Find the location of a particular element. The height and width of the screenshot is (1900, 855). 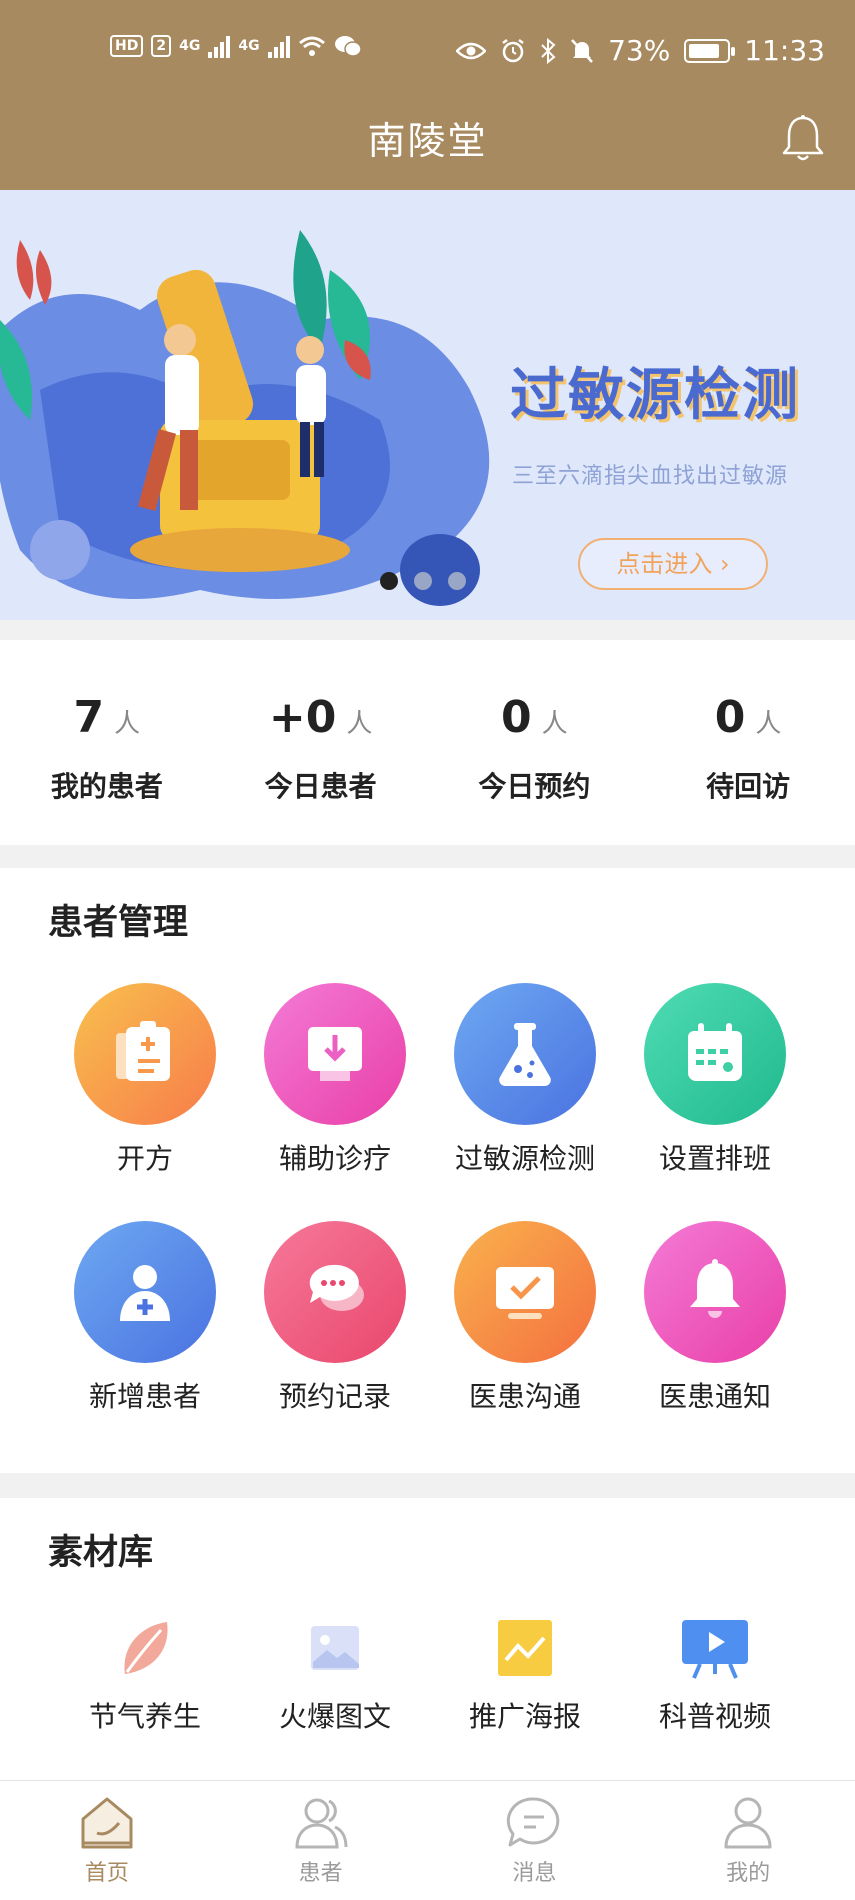

status-left: HD 2 4G 4G is located at coordinates (236, 46).